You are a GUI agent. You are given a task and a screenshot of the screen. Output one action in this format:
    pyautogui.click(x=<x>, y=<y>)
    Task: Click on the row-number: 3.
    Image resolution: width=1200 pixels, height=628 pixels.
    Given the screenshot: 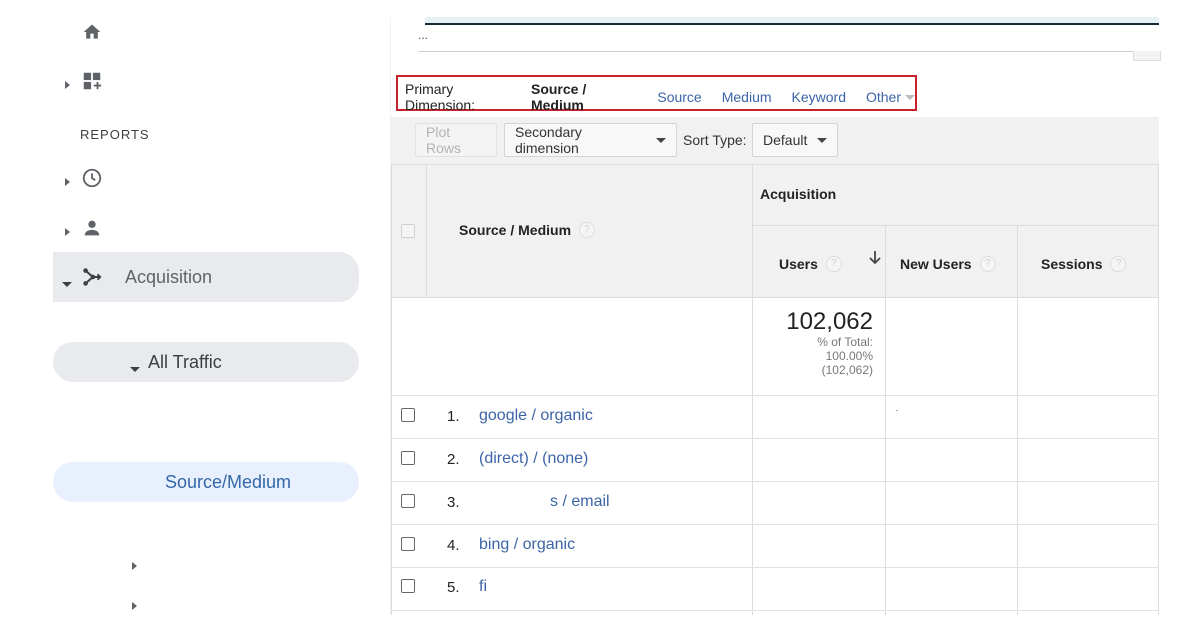 What is the action you would take?
    pyautogui.click(x=453, y=502)
    